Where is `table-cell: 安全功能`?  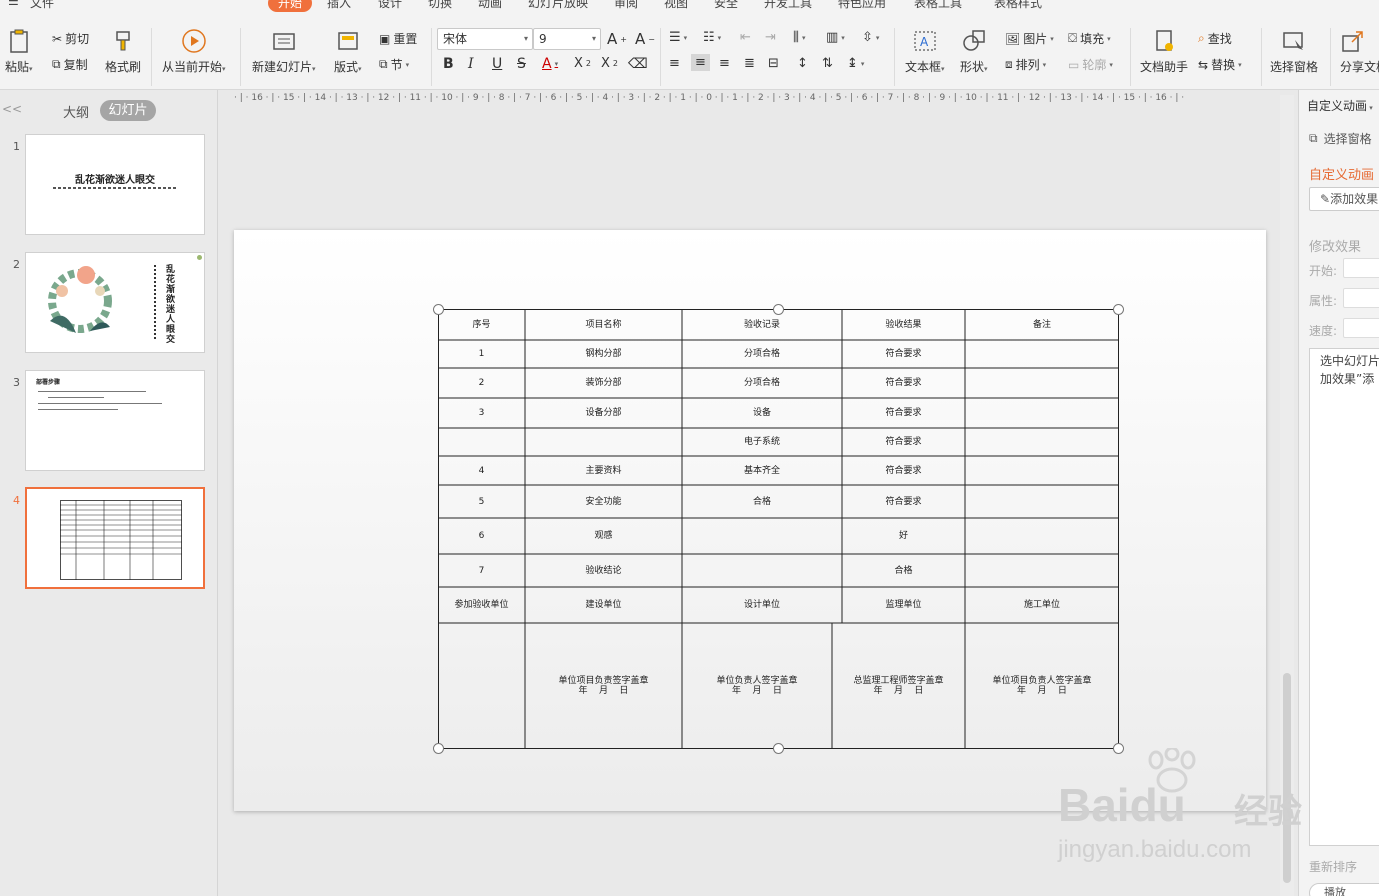
table-cell: 安全功能 is located at coordinates (603, 501).